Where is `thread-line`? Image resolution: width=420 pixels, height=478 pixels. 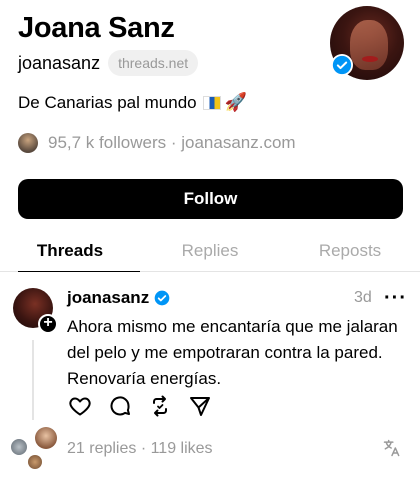
thread-line is located at coordinates (33, 380).